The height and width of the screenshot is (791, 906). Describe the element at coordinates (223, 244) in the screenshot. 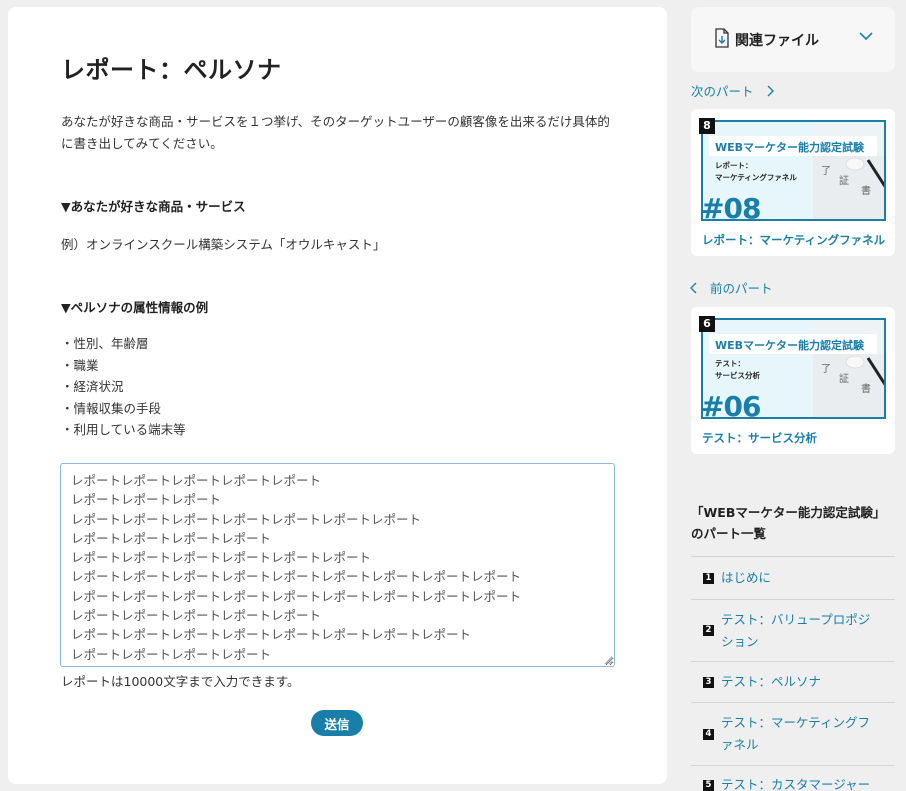

I see `example-text: 例）オンラインスクール構築システム「オウルキャスト」` at that location.